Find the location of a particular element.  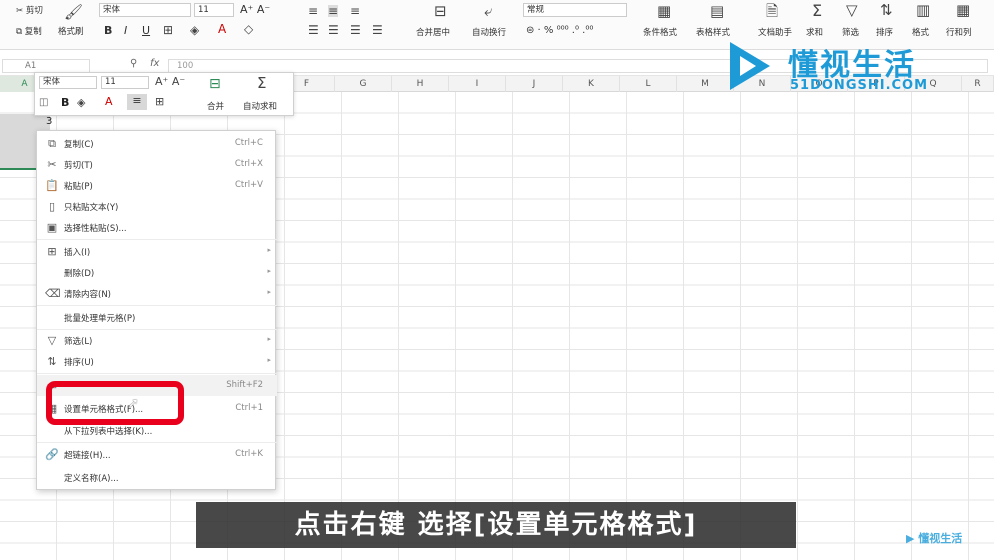

column-header-h: H is located at coordinates (420, 84).